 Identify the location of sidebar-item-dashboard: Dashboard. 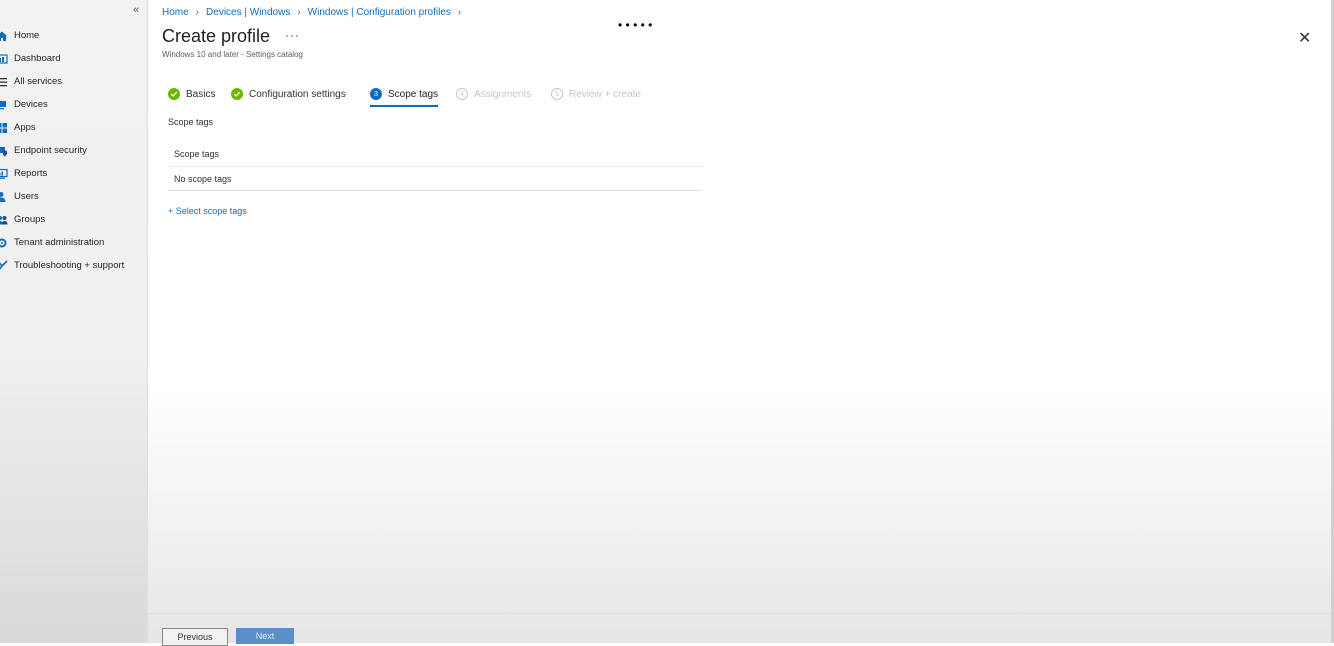
(73, 58).